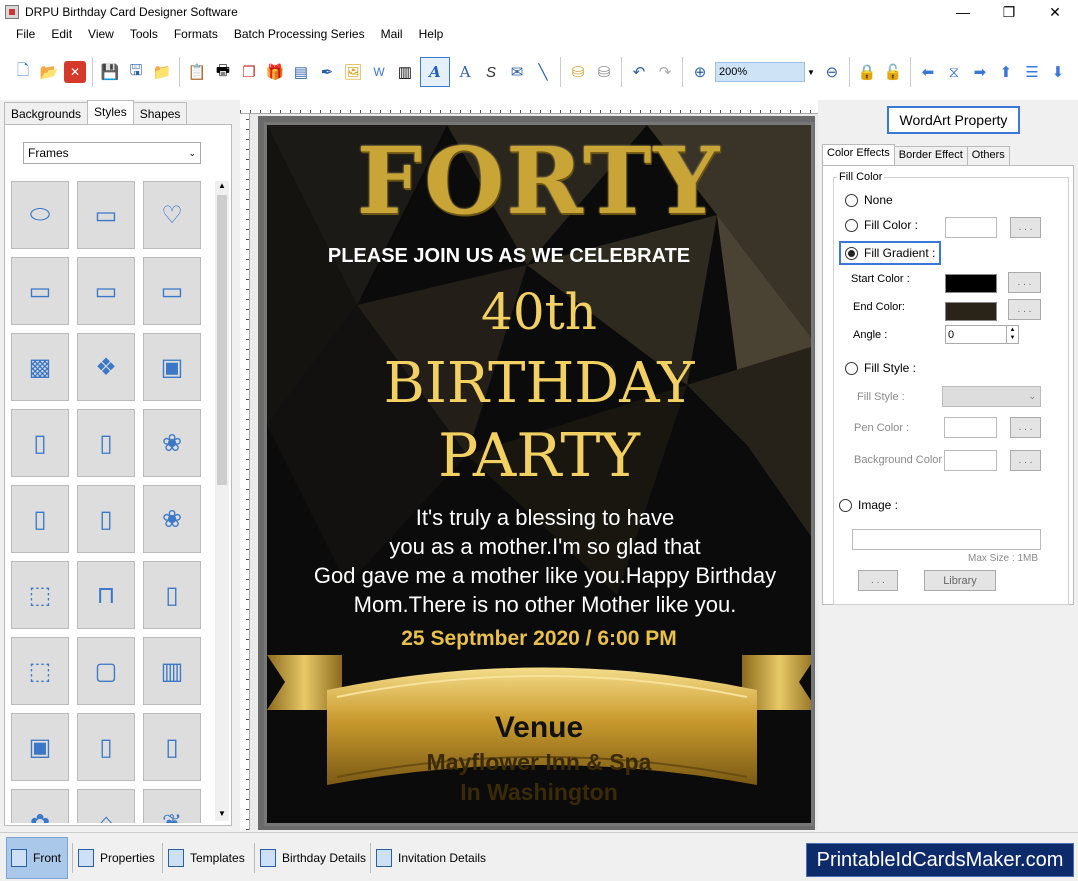  Describe the element at coordinates (960, 580) in the screenshot. I see `library-button: Library` at that location.